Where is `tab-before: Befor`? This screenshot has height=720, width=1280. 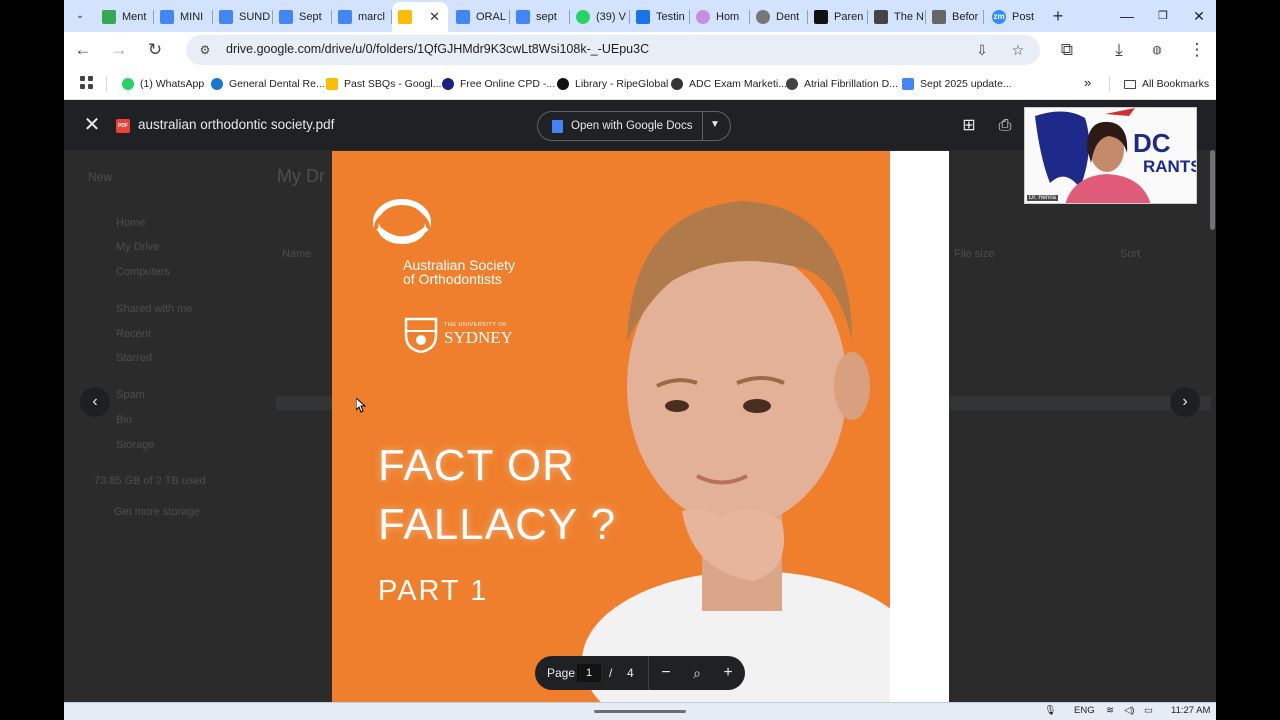 tab-before: Befor is located at coordinates (955, 17).